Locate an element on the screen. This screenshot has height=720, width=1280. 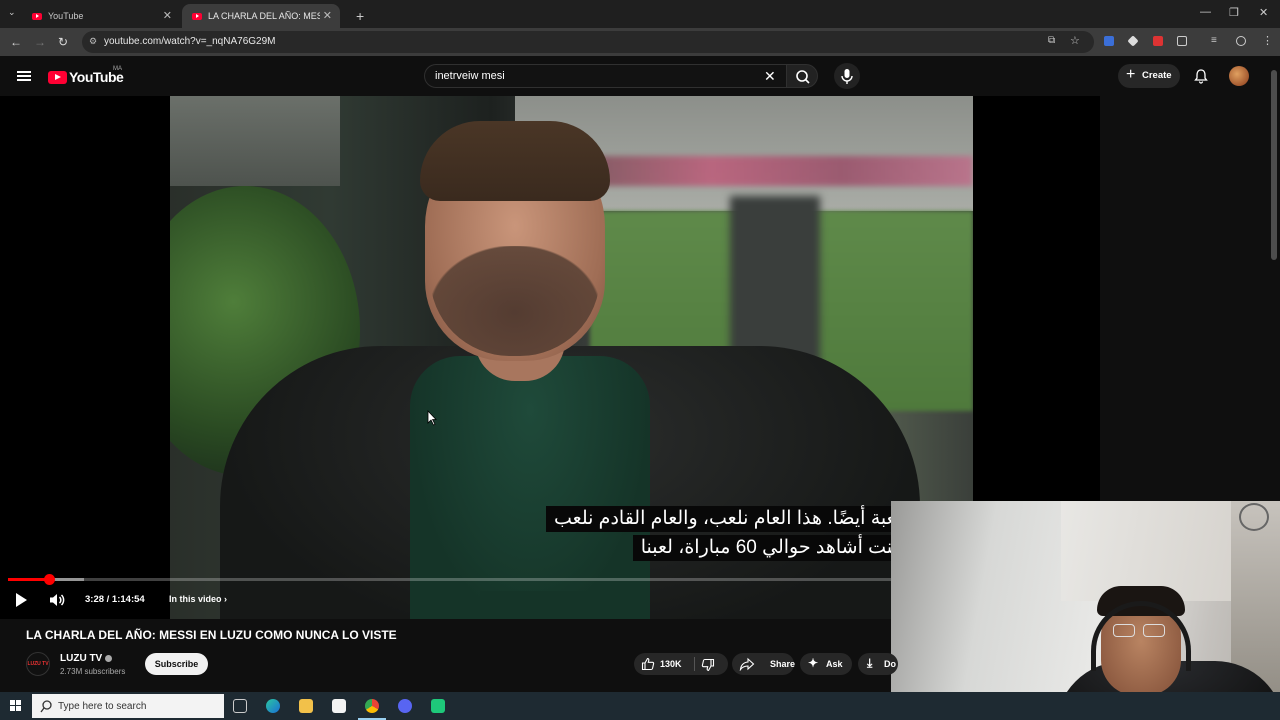
like-count: 130K is located at coordinates (671, 664).